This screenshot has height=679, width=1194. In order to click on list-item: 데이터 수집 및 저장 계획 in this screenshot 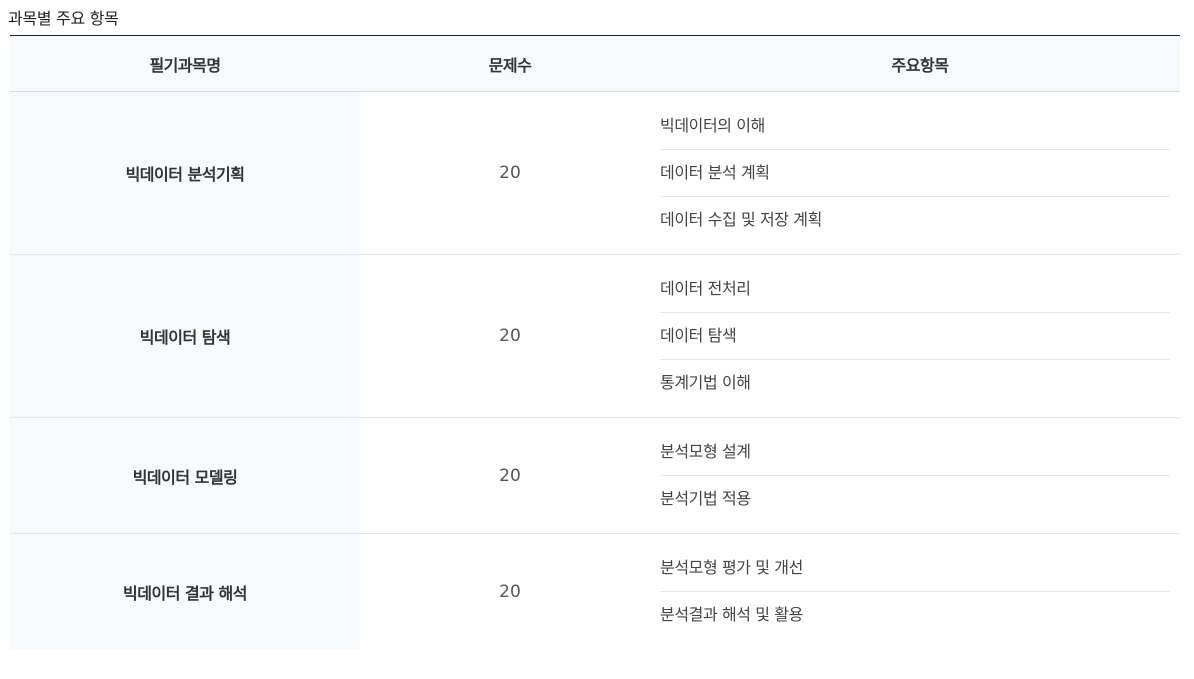, I will do `click(741, 219)`.